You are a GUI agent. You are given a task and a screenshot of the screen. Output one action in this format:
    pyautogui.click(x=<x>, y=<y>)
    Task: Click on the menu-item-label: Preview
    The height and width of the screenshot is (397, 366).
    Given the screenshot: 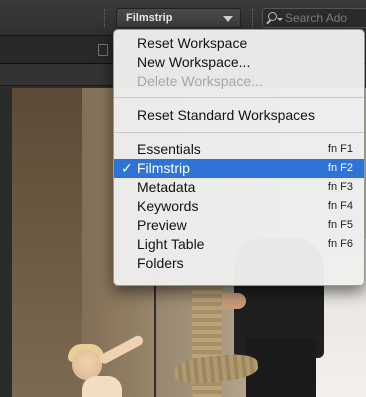 What is the action you would take?
    pyautogui.click(x=162, y=225)
    